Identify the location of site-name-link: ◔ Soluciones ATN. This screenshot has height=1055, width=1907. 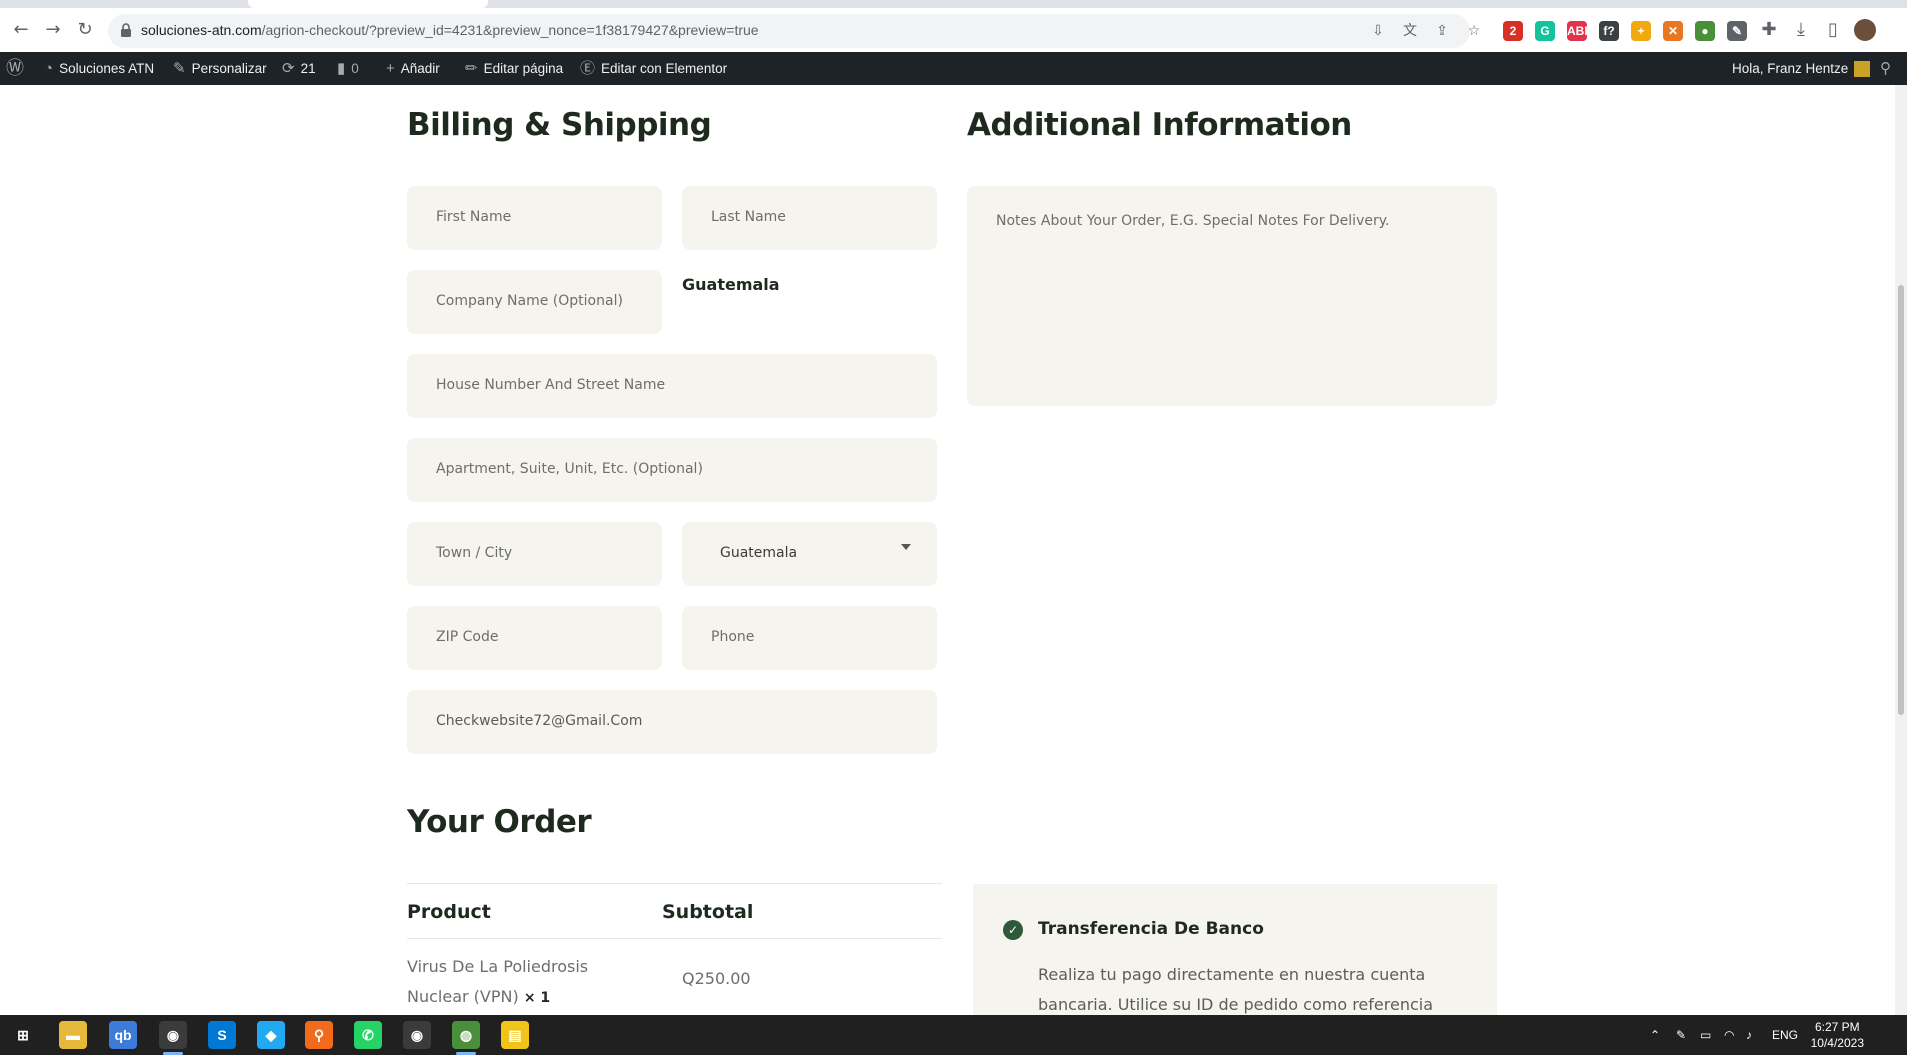
(99, 68).